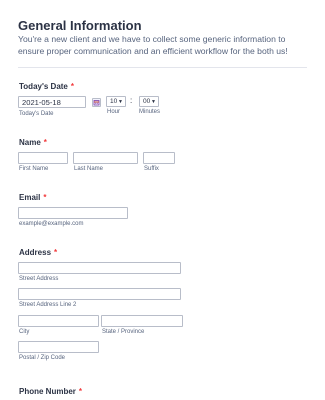  I want to click on city-sublabel: City, so click(24, 332).